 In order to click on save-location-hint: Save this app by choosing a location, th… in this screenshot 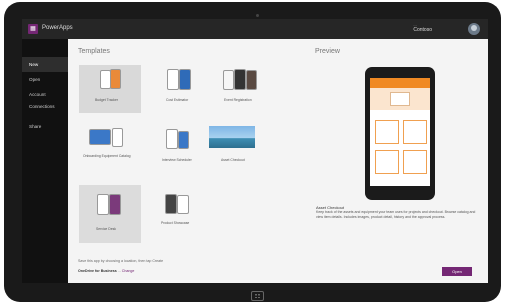, I will do `click(121, 261)`.